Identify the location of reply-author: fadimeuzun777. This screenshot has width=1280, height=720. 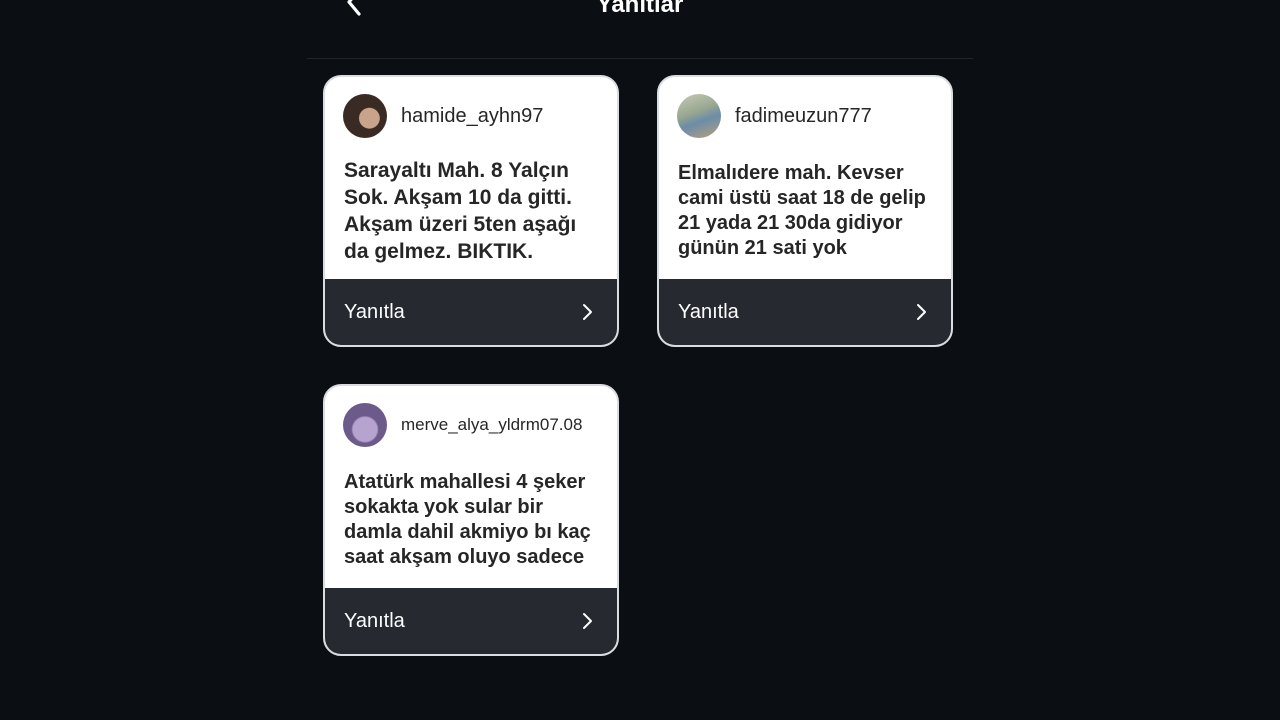
(808, 116).